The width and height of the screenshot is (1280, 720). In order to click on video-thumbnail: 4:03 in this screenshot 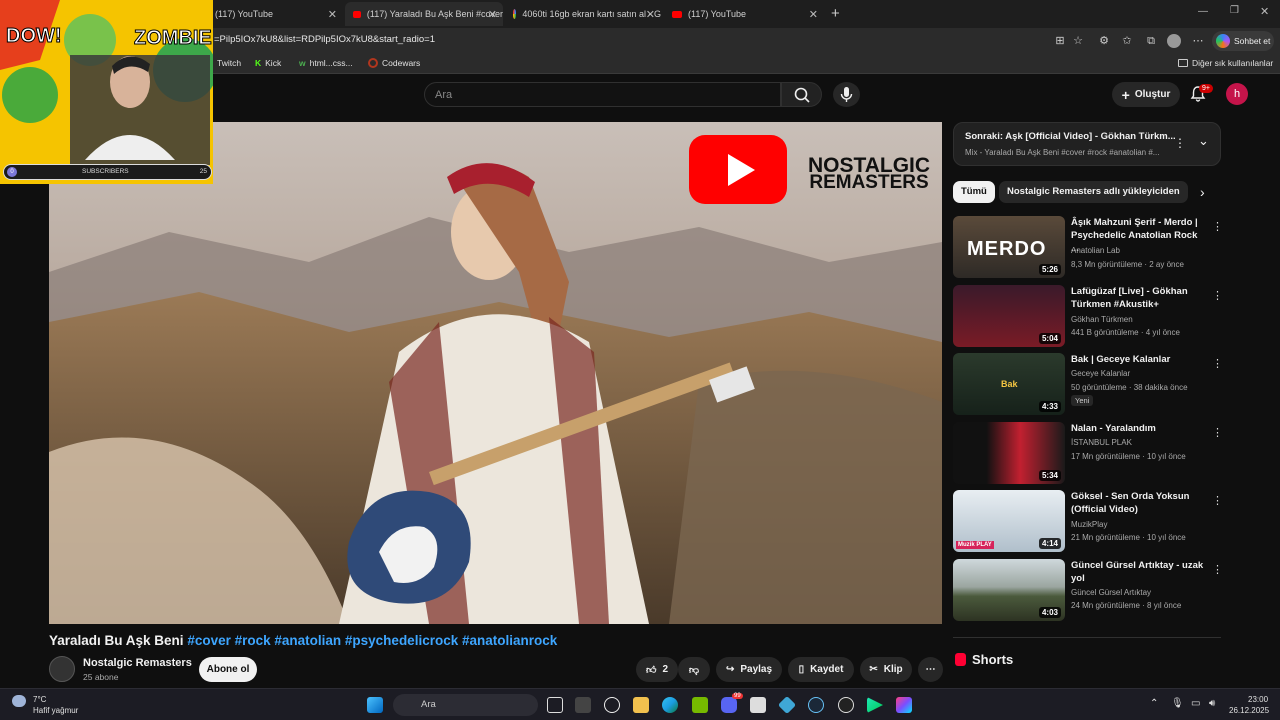, I will do `click(1009, 590)`.